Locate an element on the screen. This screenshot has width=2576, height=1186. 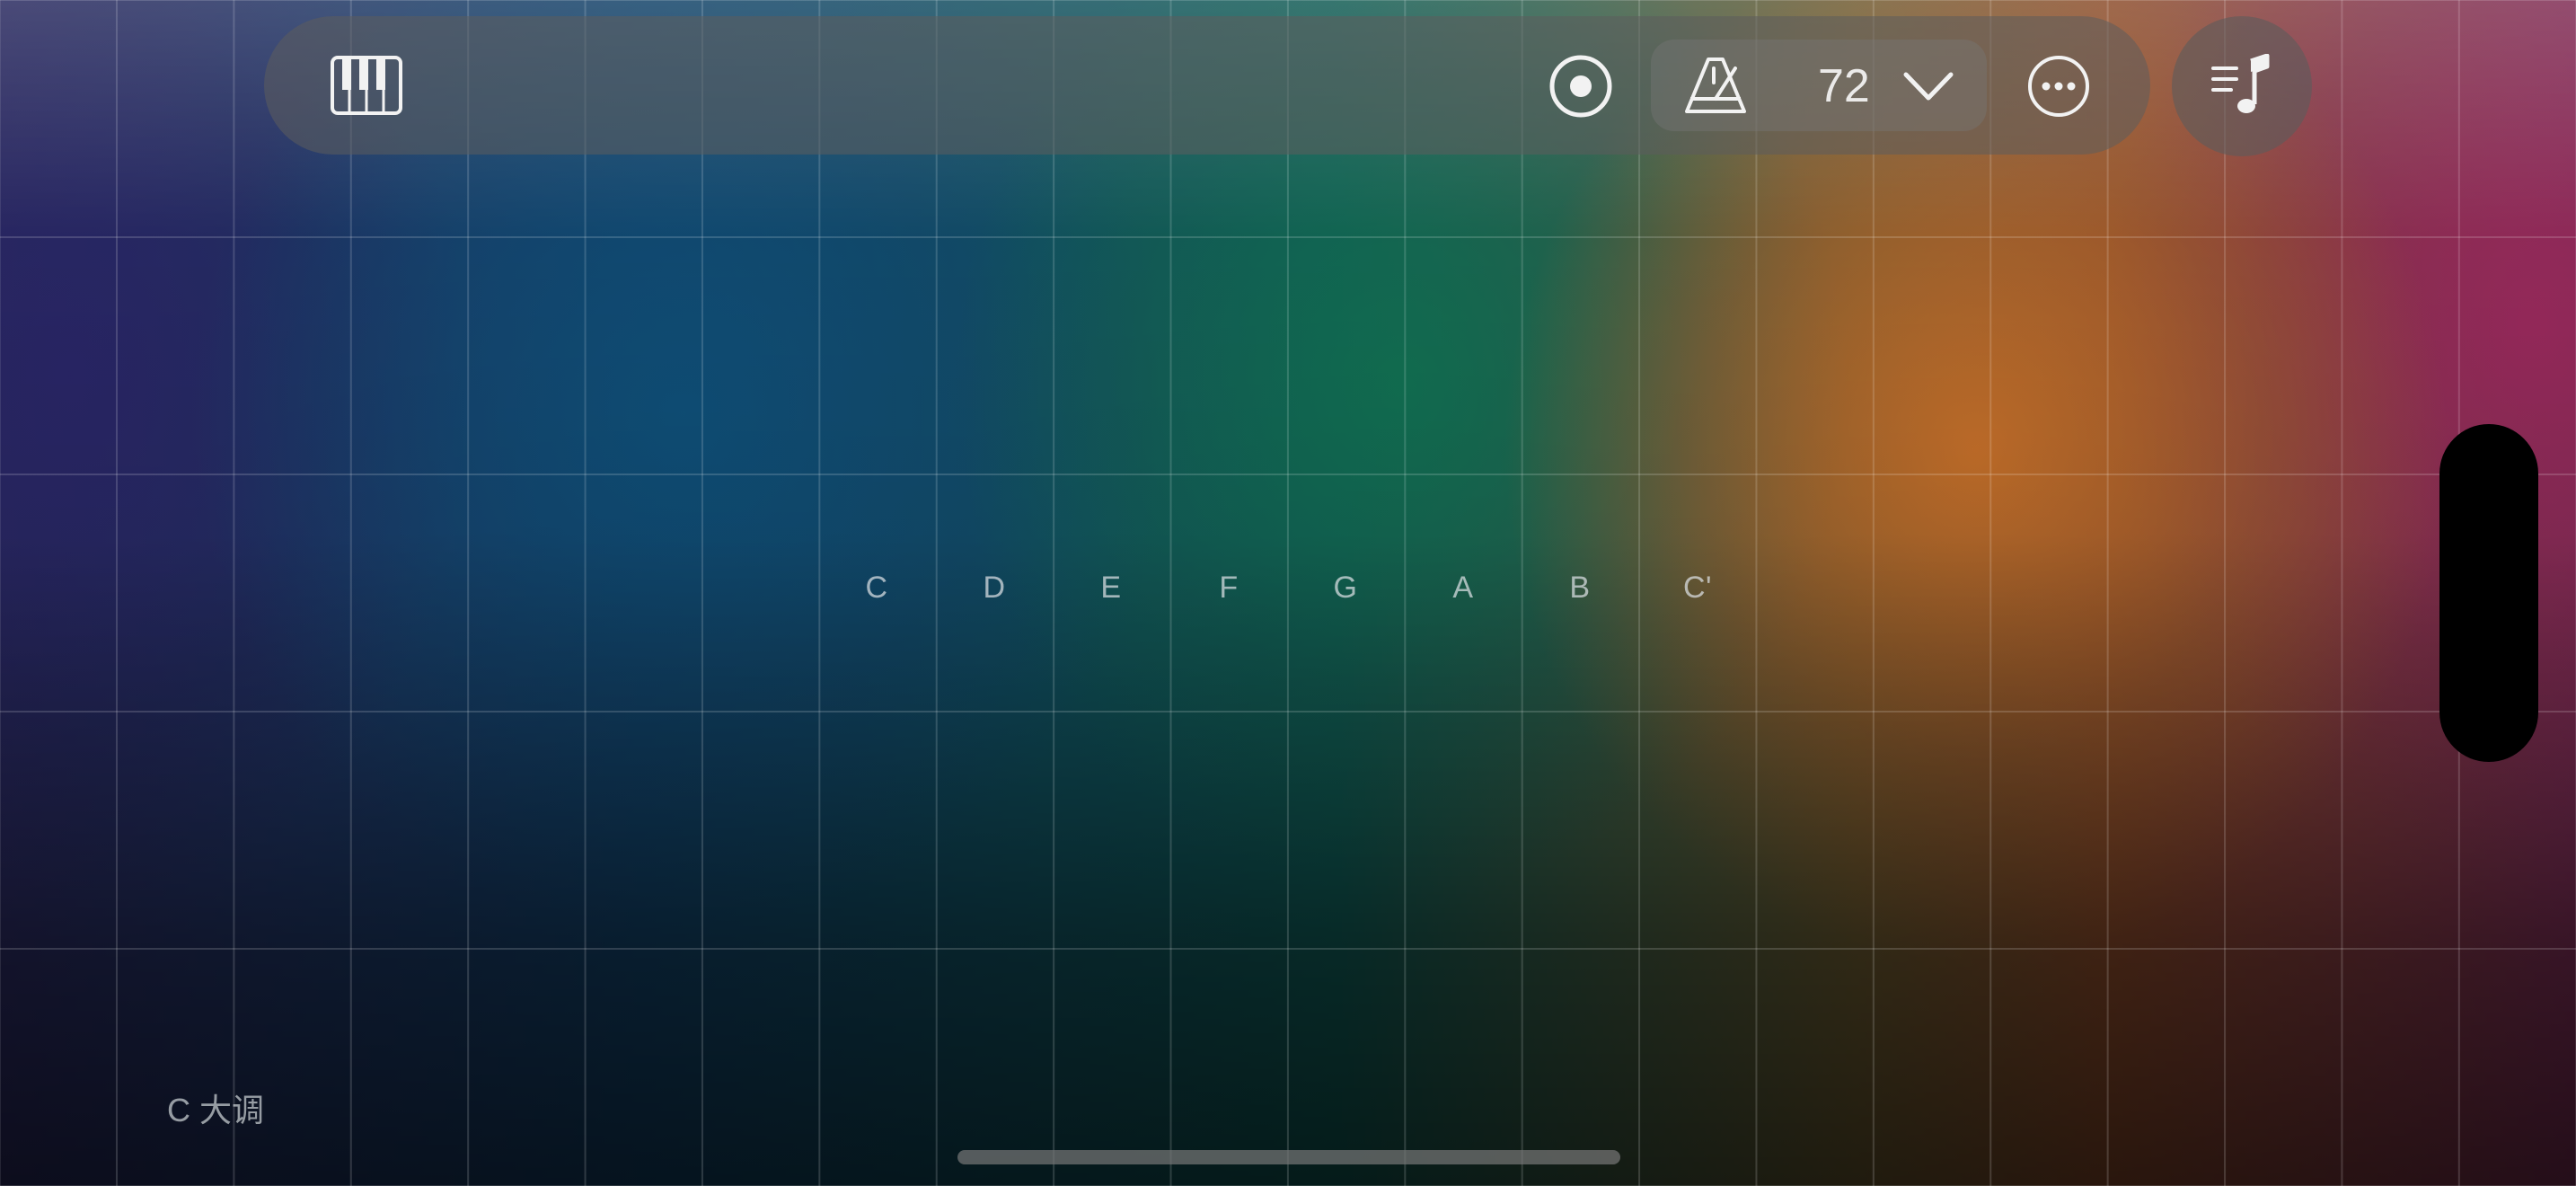
note-label-b: B is located at coordinates (1580, 588).